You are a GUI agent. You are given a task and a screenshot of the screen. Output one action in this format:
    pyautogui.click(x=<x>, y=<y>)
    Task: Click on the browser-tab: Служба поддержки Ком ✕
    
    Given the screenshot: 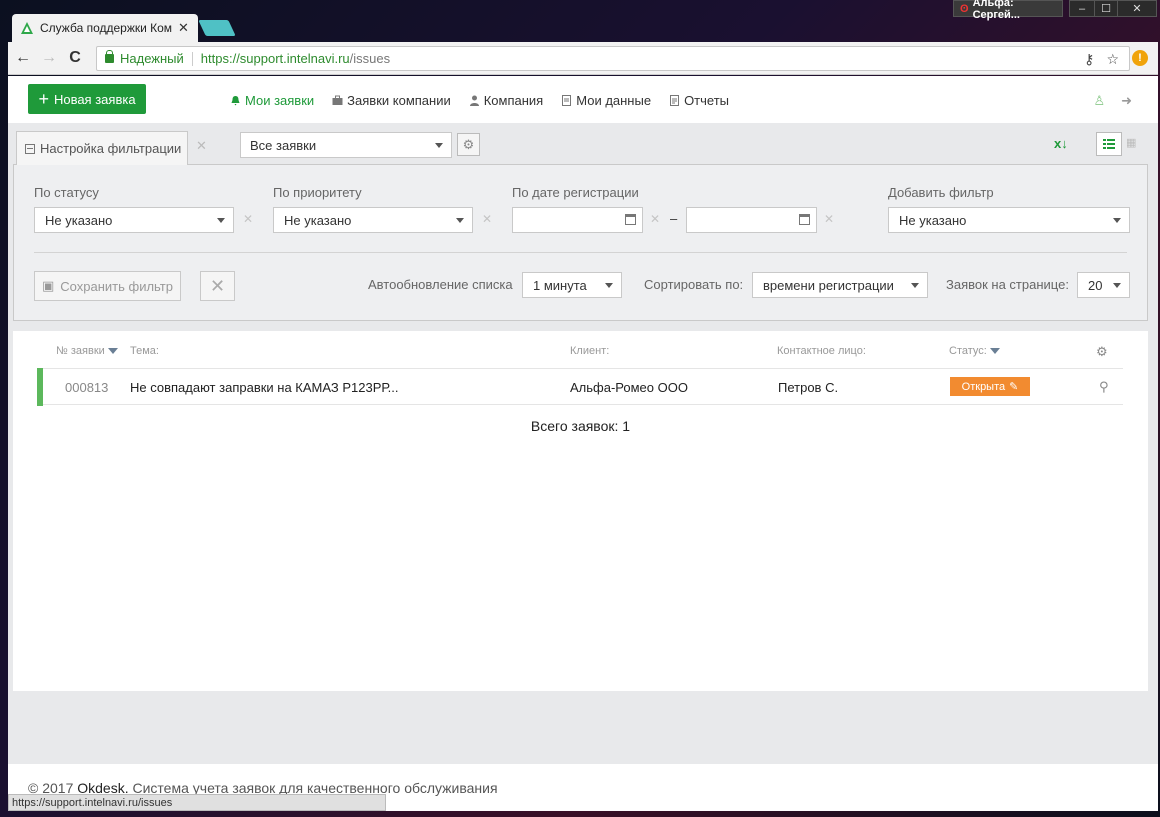 What is the action you would take?
    pyautogui.click(x=105, y=28)
    